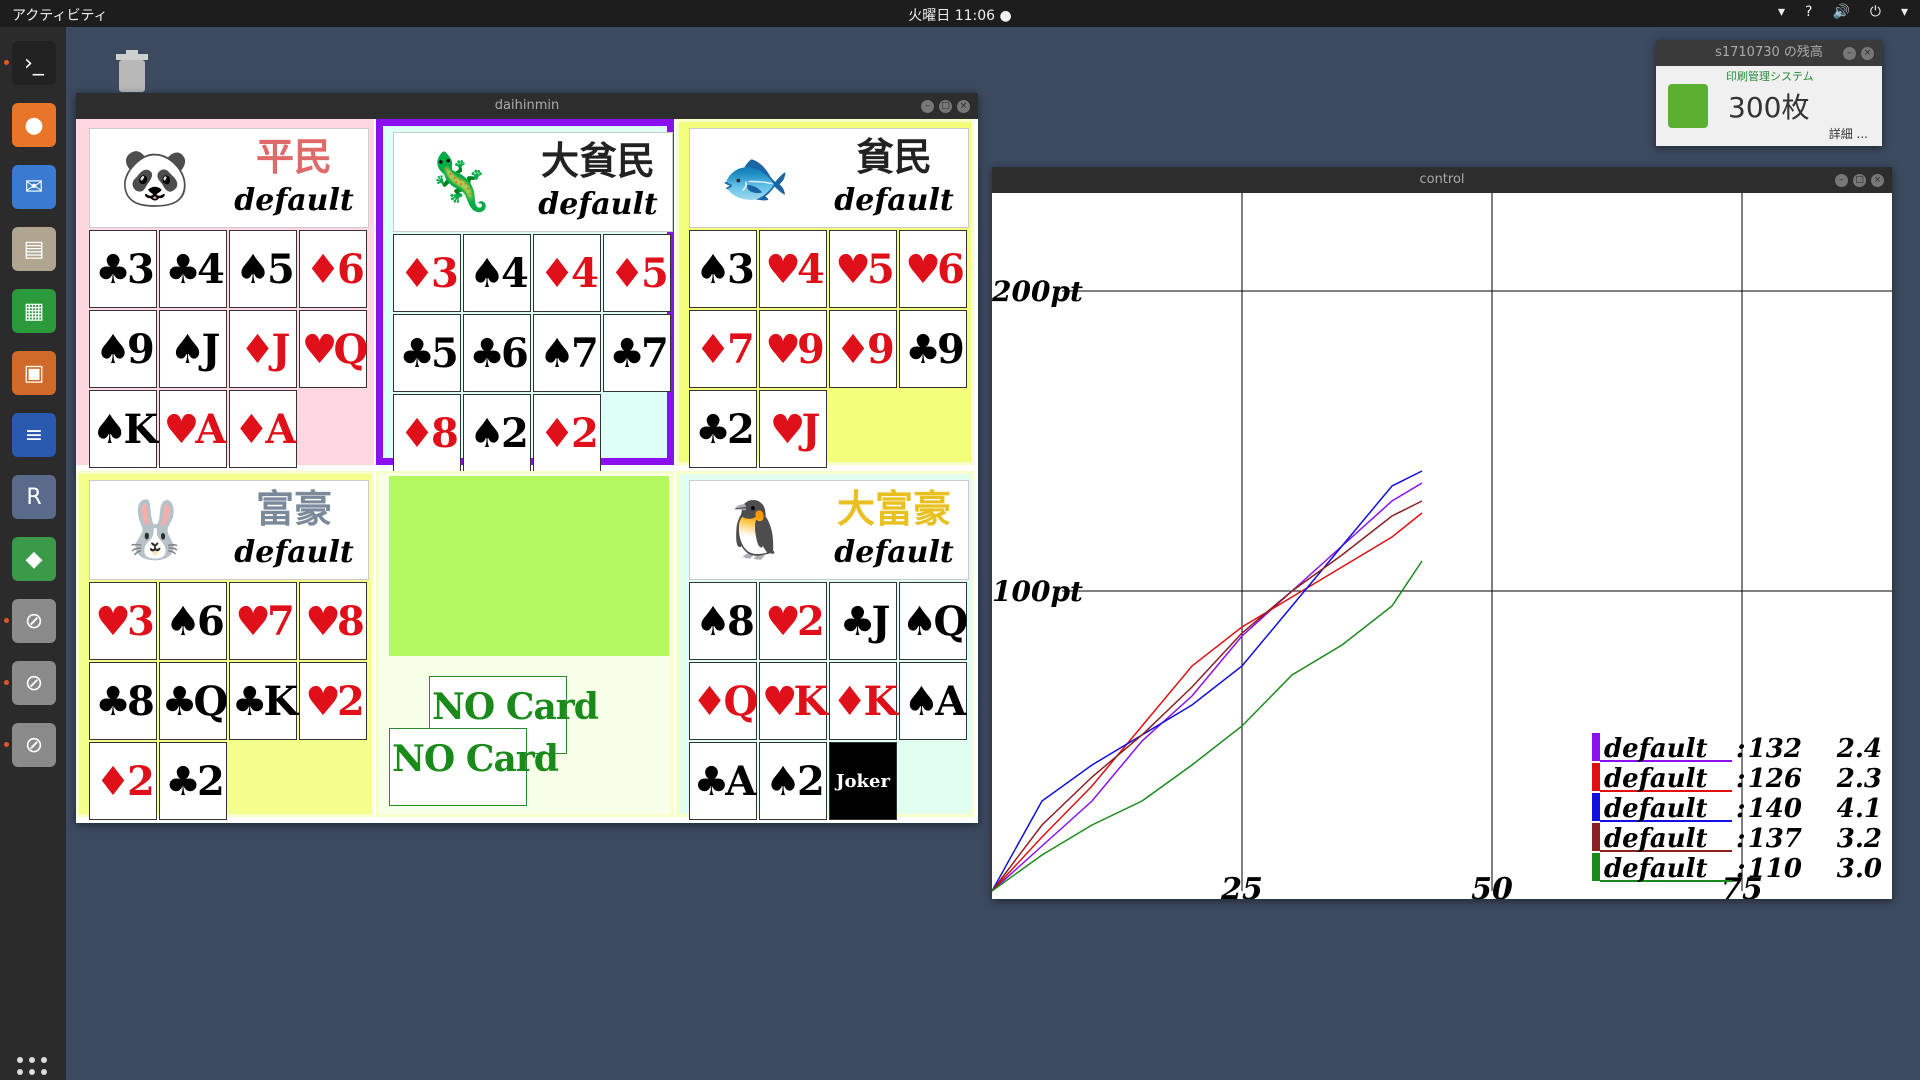  I want to click on playing-card: ♣3, so click(123, 269).